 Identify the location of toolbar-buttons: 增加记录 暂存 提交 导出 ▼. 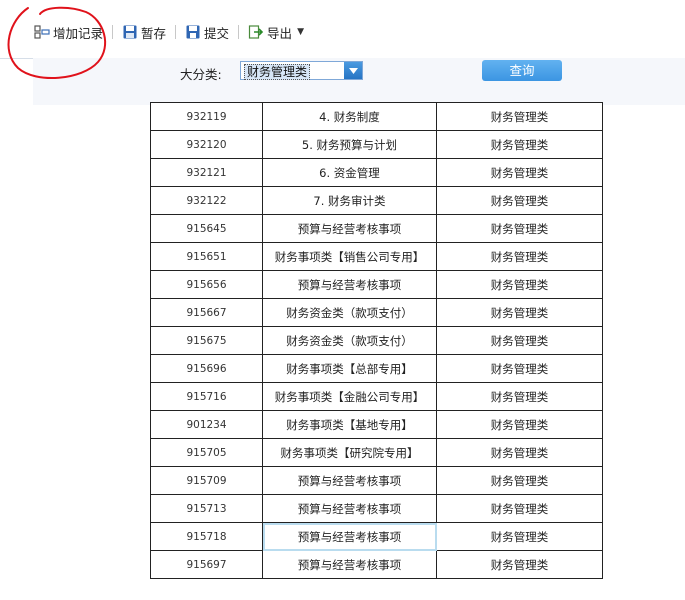
(169, 32).